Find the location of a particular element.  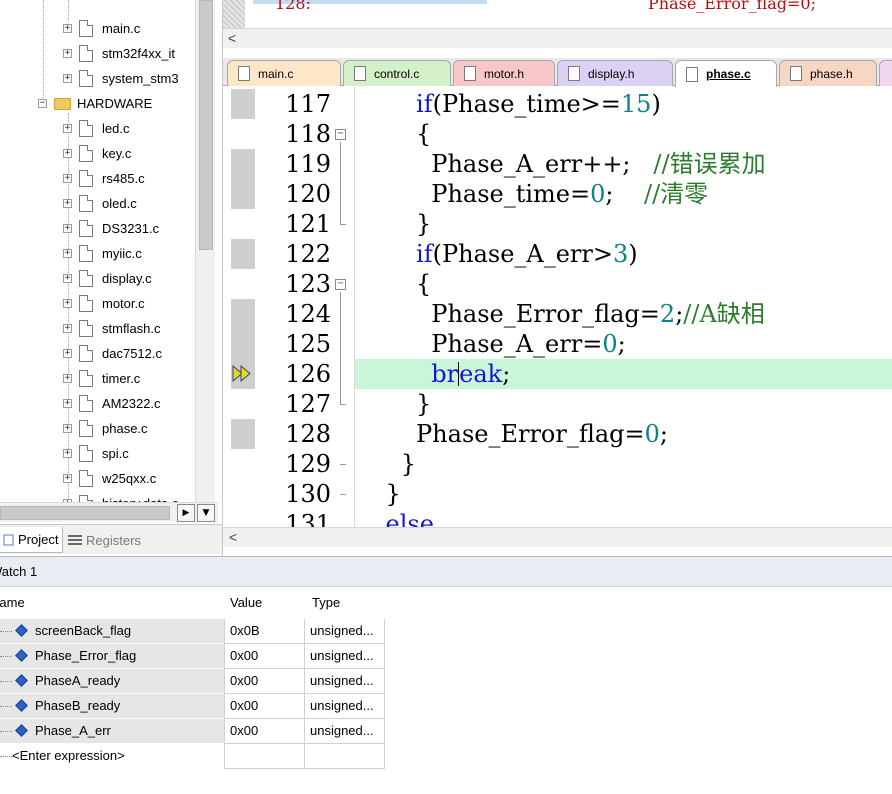

watch-name-cell: screenBack_flag is located at coordinates (112, 631).